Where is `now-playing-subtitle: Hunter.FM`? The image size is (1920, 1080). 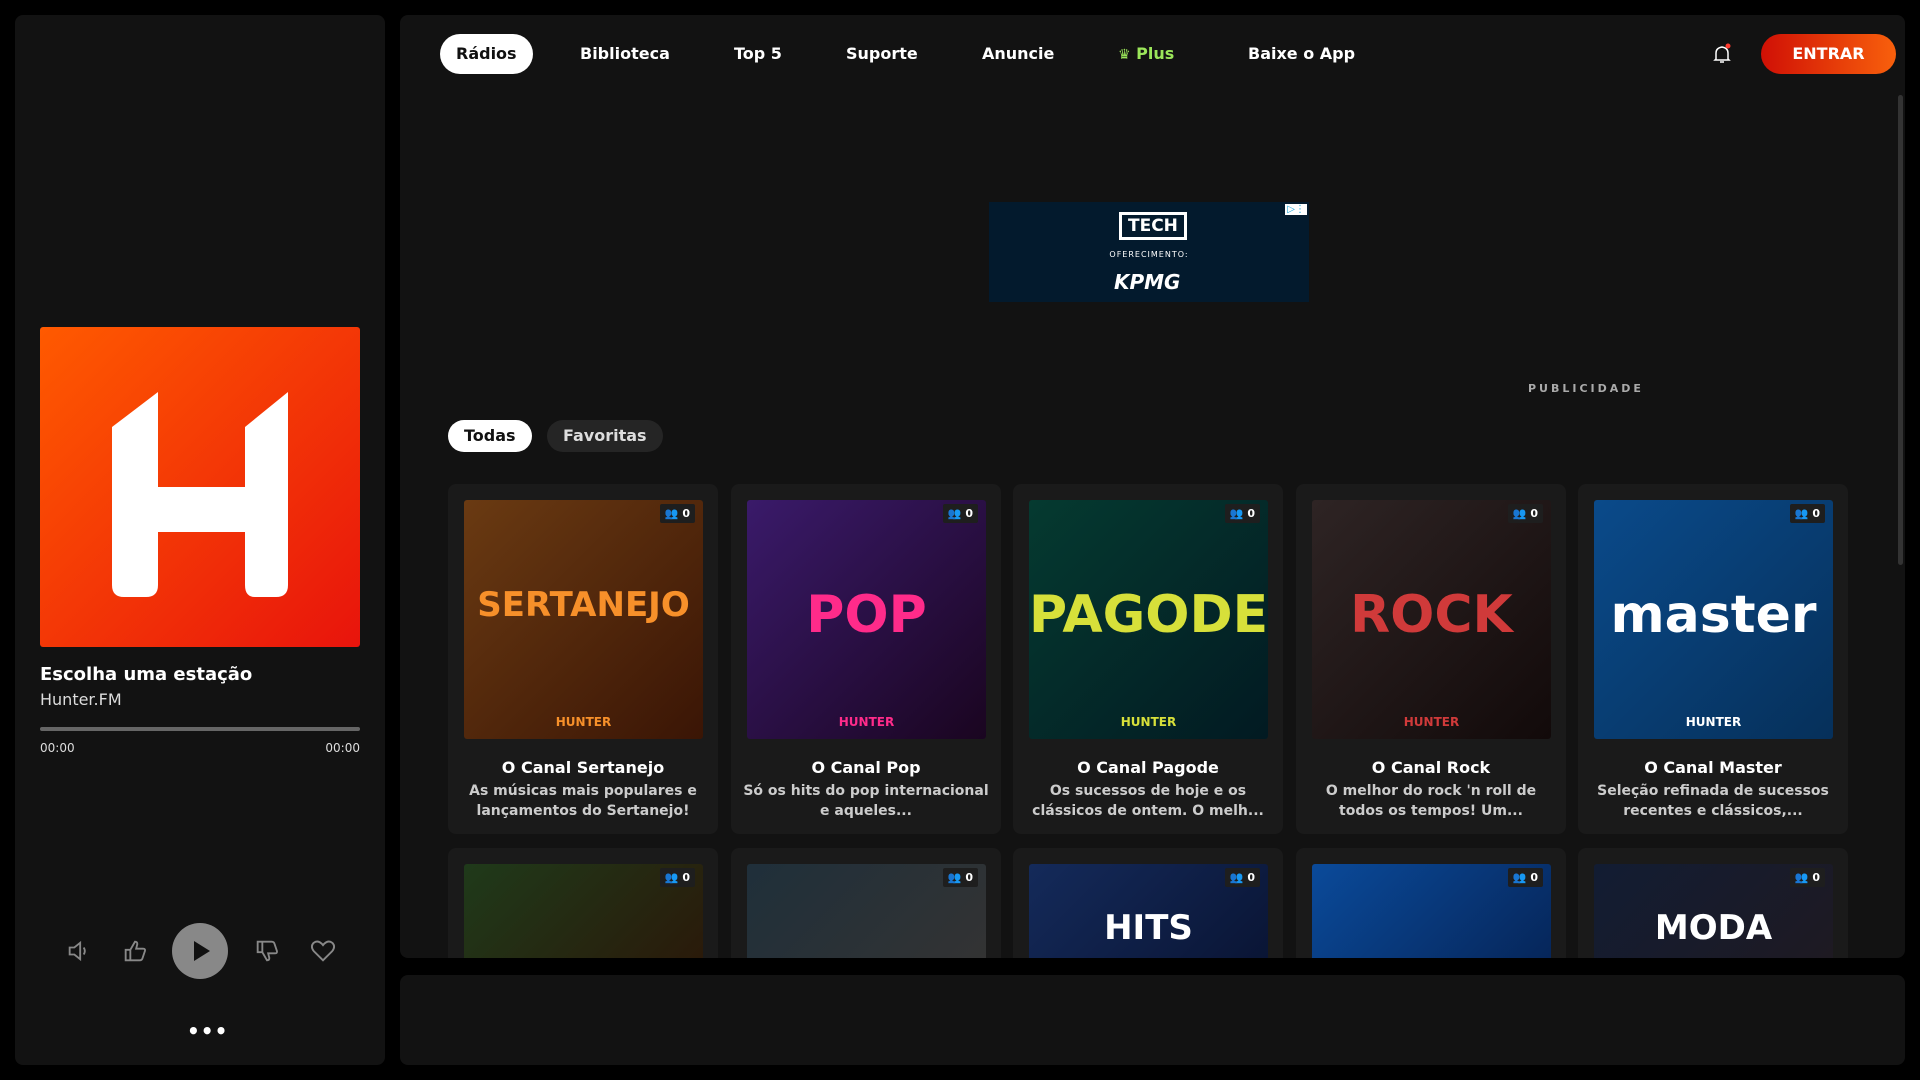 now-playing-subtitle: Hunter.FM is located at coordinates (81, 699).